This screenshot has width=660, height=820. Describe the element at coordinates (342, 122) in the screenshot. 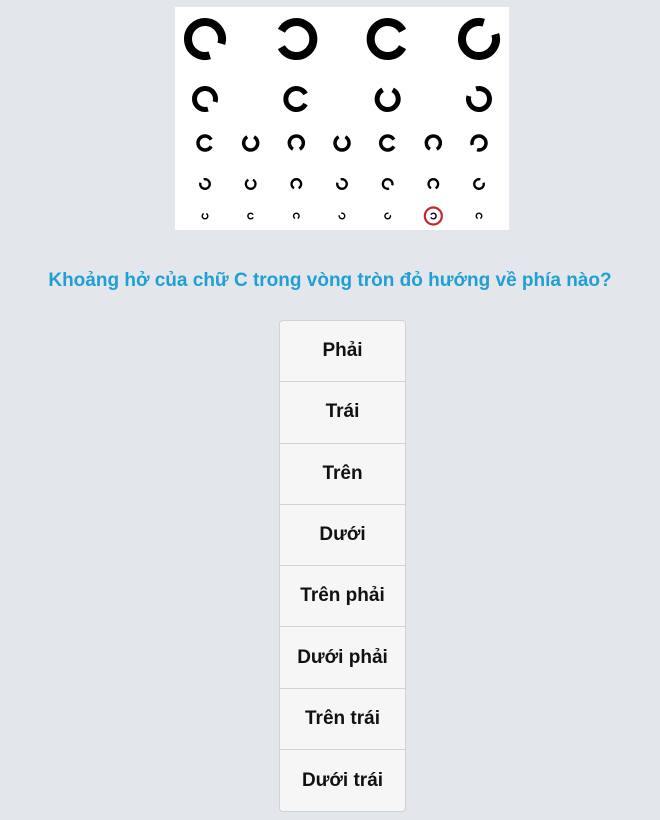

I see `landolt-c-chart` at that location.